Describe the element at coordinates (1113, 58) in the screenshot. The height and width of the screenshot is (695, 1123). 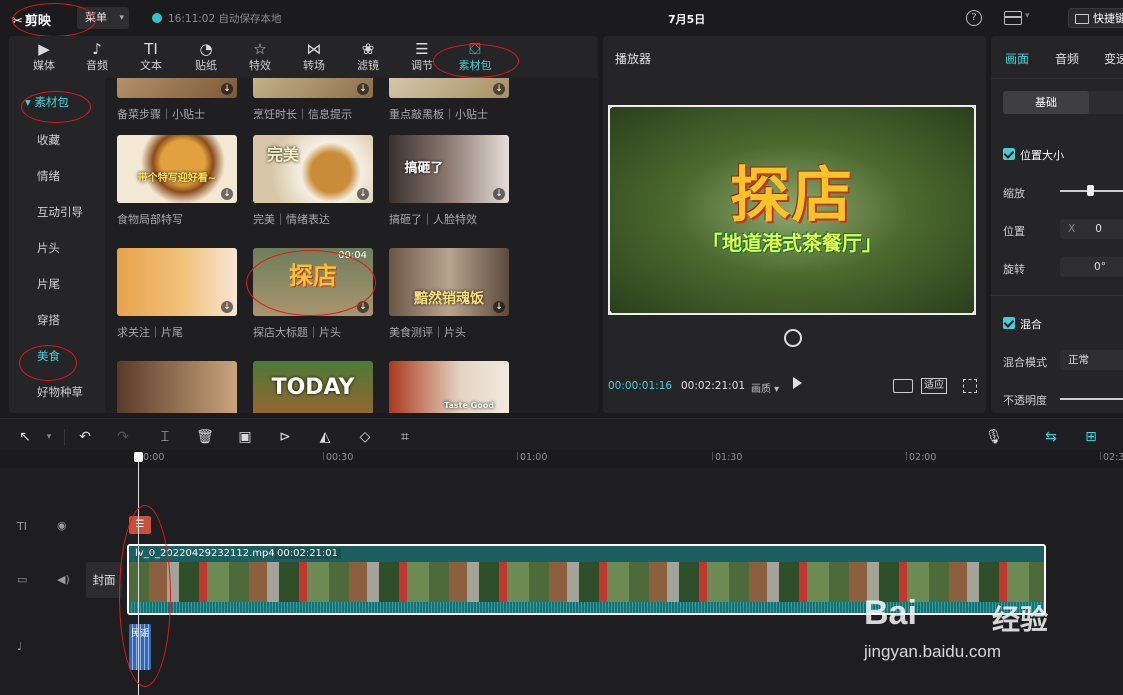
I see `tab-speed: 变速` at that location.